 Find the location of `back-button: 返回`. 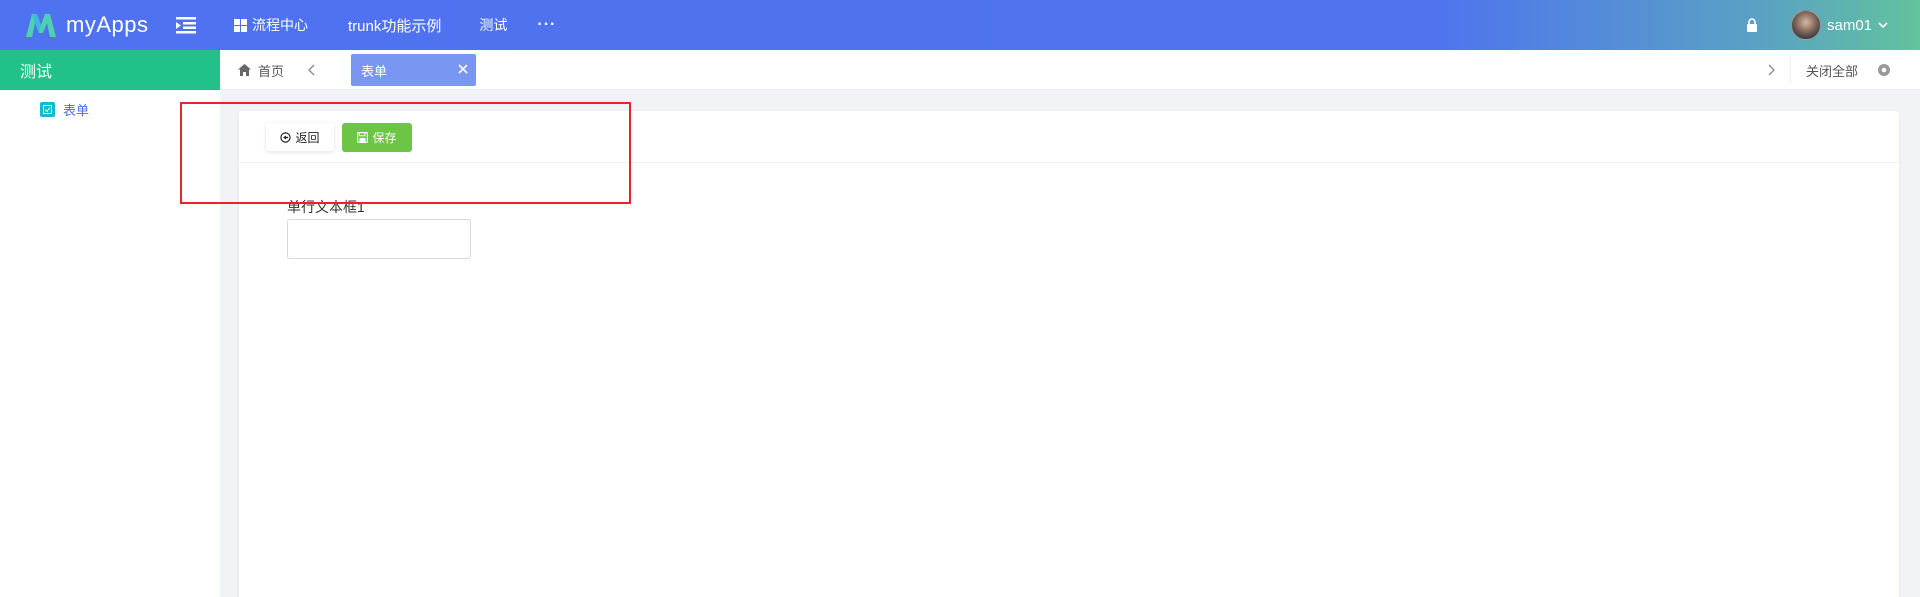

back-button: 返回 is located at coordinates (300, 137).